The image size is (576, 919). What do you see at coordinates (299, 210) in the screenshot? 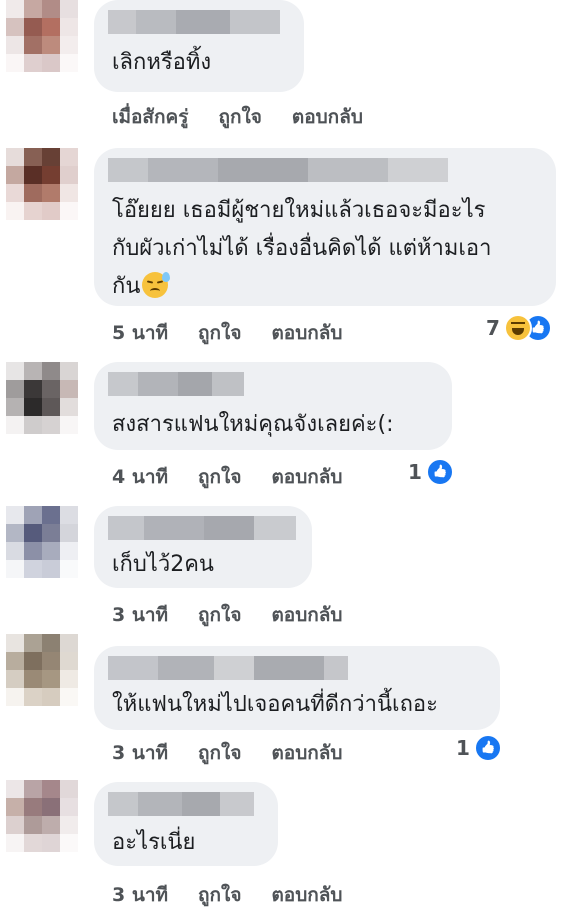
I see `comment-text-line-1: โอ๊ยยย เธอมีผู้ชายใหม่แล้วเธอจะมีอะไร` at bounding box center [299, 210].